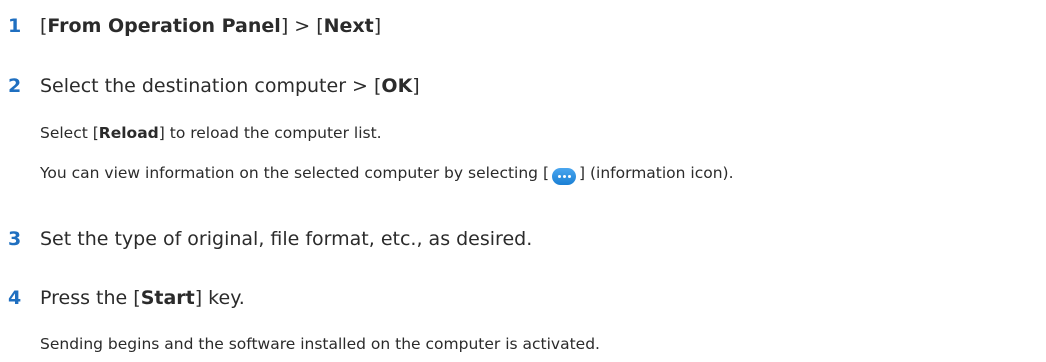 This screenshot has height=362, width=1046. I want to click on button-name-from-operation-panel: From Operation Panel, so click(164, 26).